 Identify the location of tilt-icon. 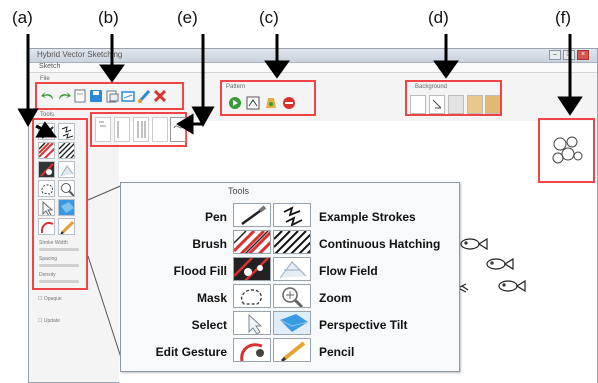
(66, 207).